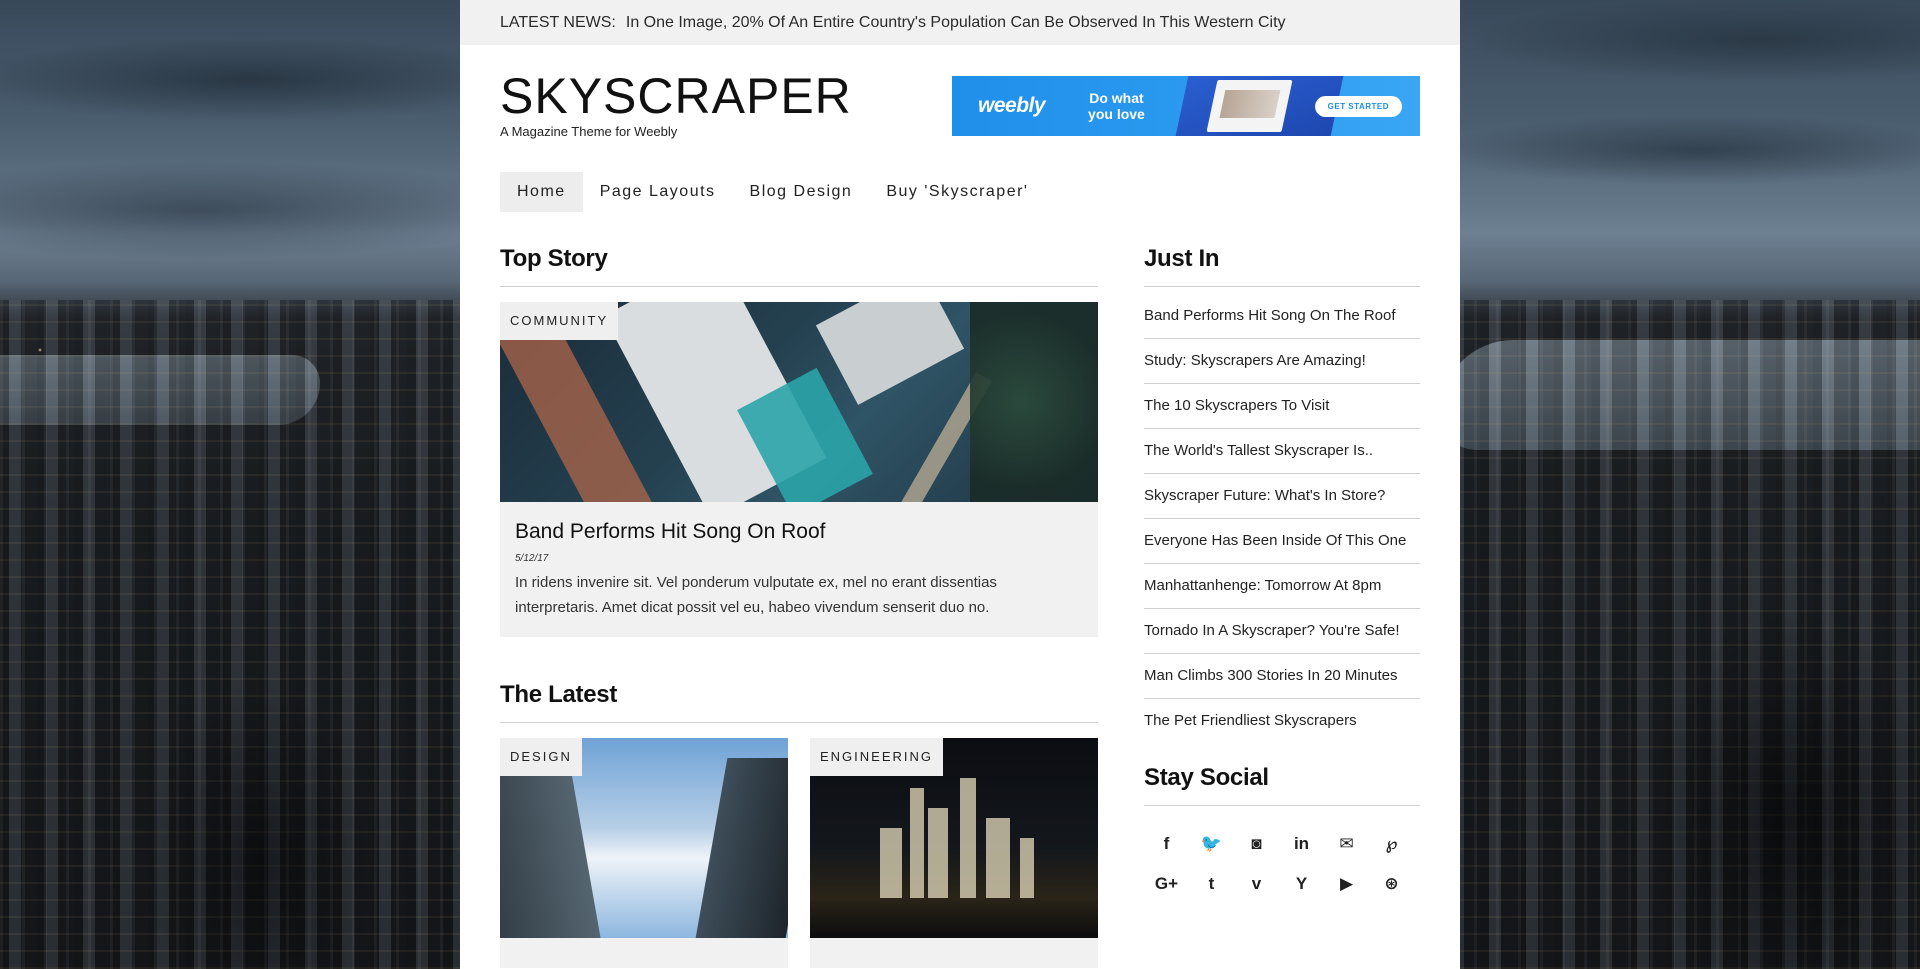  Describe the element at coordinates (1166, 844) in the screenshot. I see `facebook-icon: f` at that location.